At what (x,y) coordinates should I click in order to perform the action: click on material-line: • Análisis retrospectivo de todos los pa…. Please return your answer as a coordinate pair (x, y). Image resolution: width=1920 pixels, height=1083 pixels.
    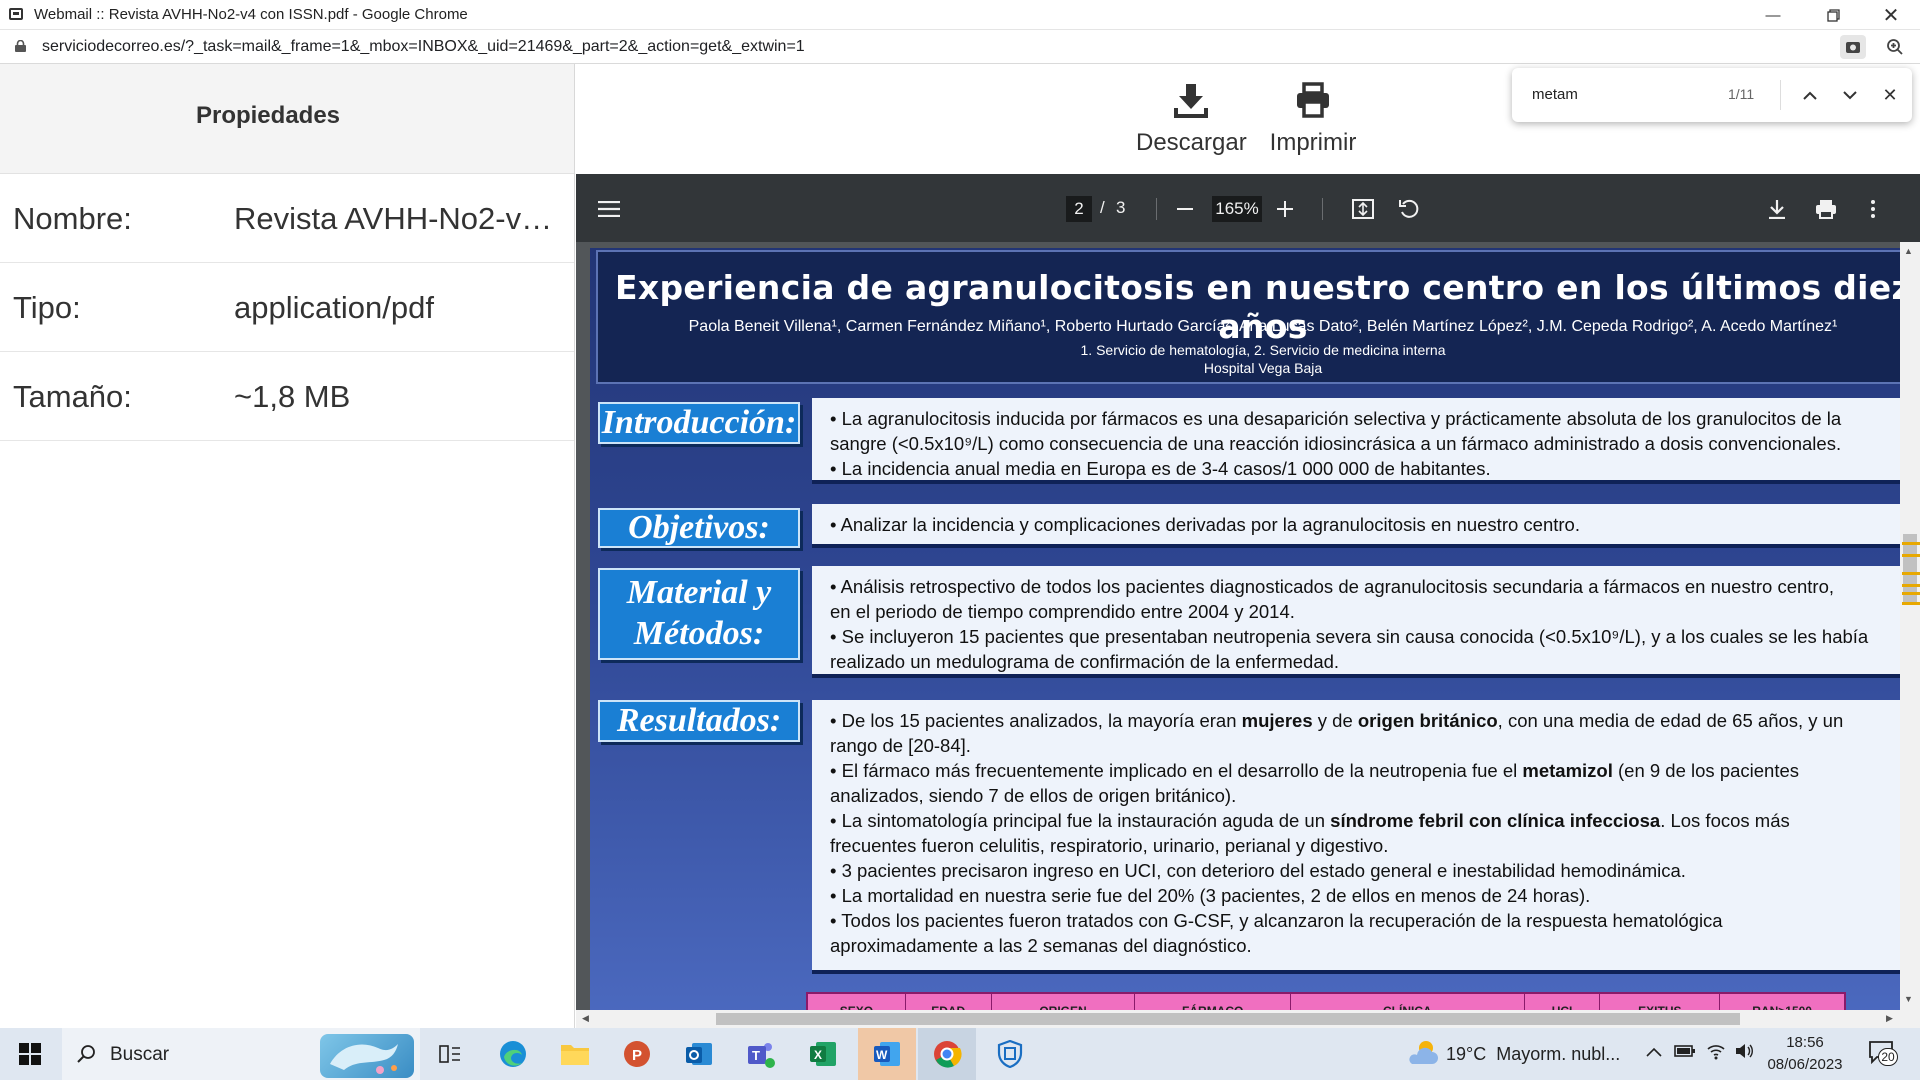
    Looking at the image, I should click on (1332, 586).